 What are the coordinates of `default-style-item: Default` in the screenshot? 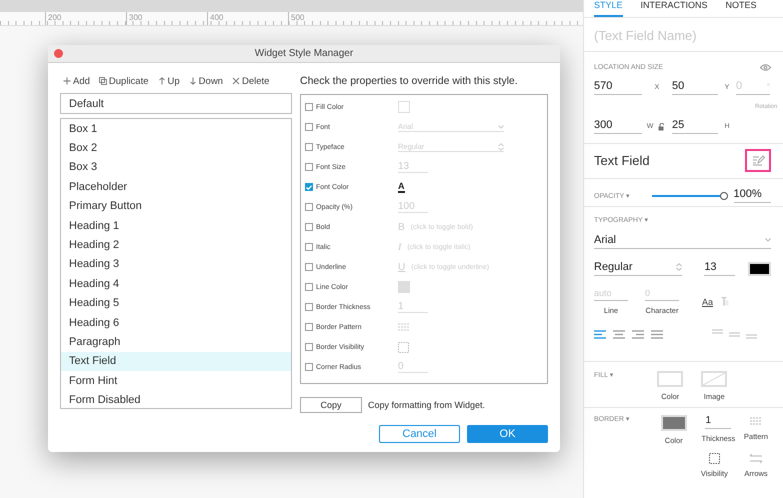 It's located at (176, 103).